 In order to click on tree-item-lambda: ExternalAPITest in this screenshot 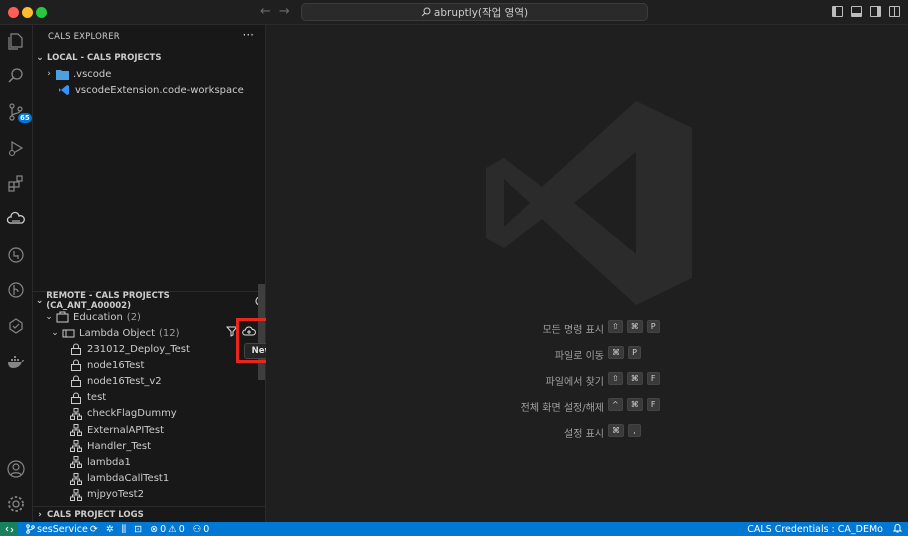, I will do `click(145, 430)`.